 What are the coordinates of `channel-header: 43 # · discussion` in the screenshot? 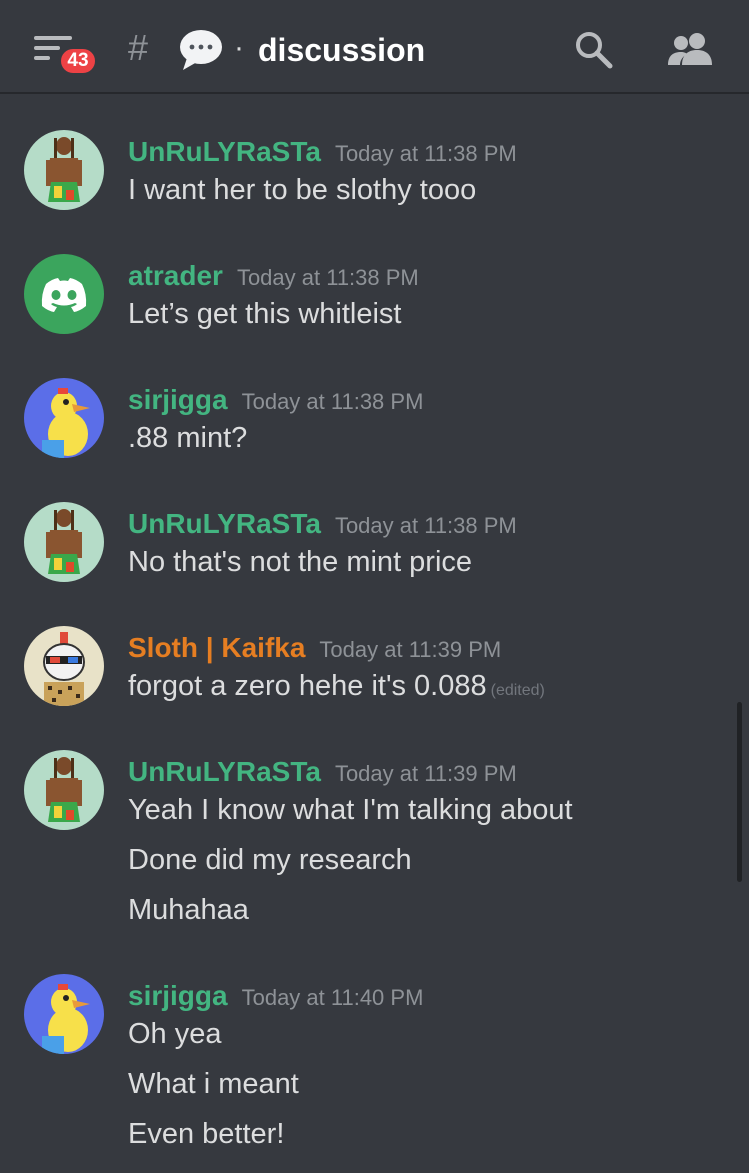 It's located at (374, 47).